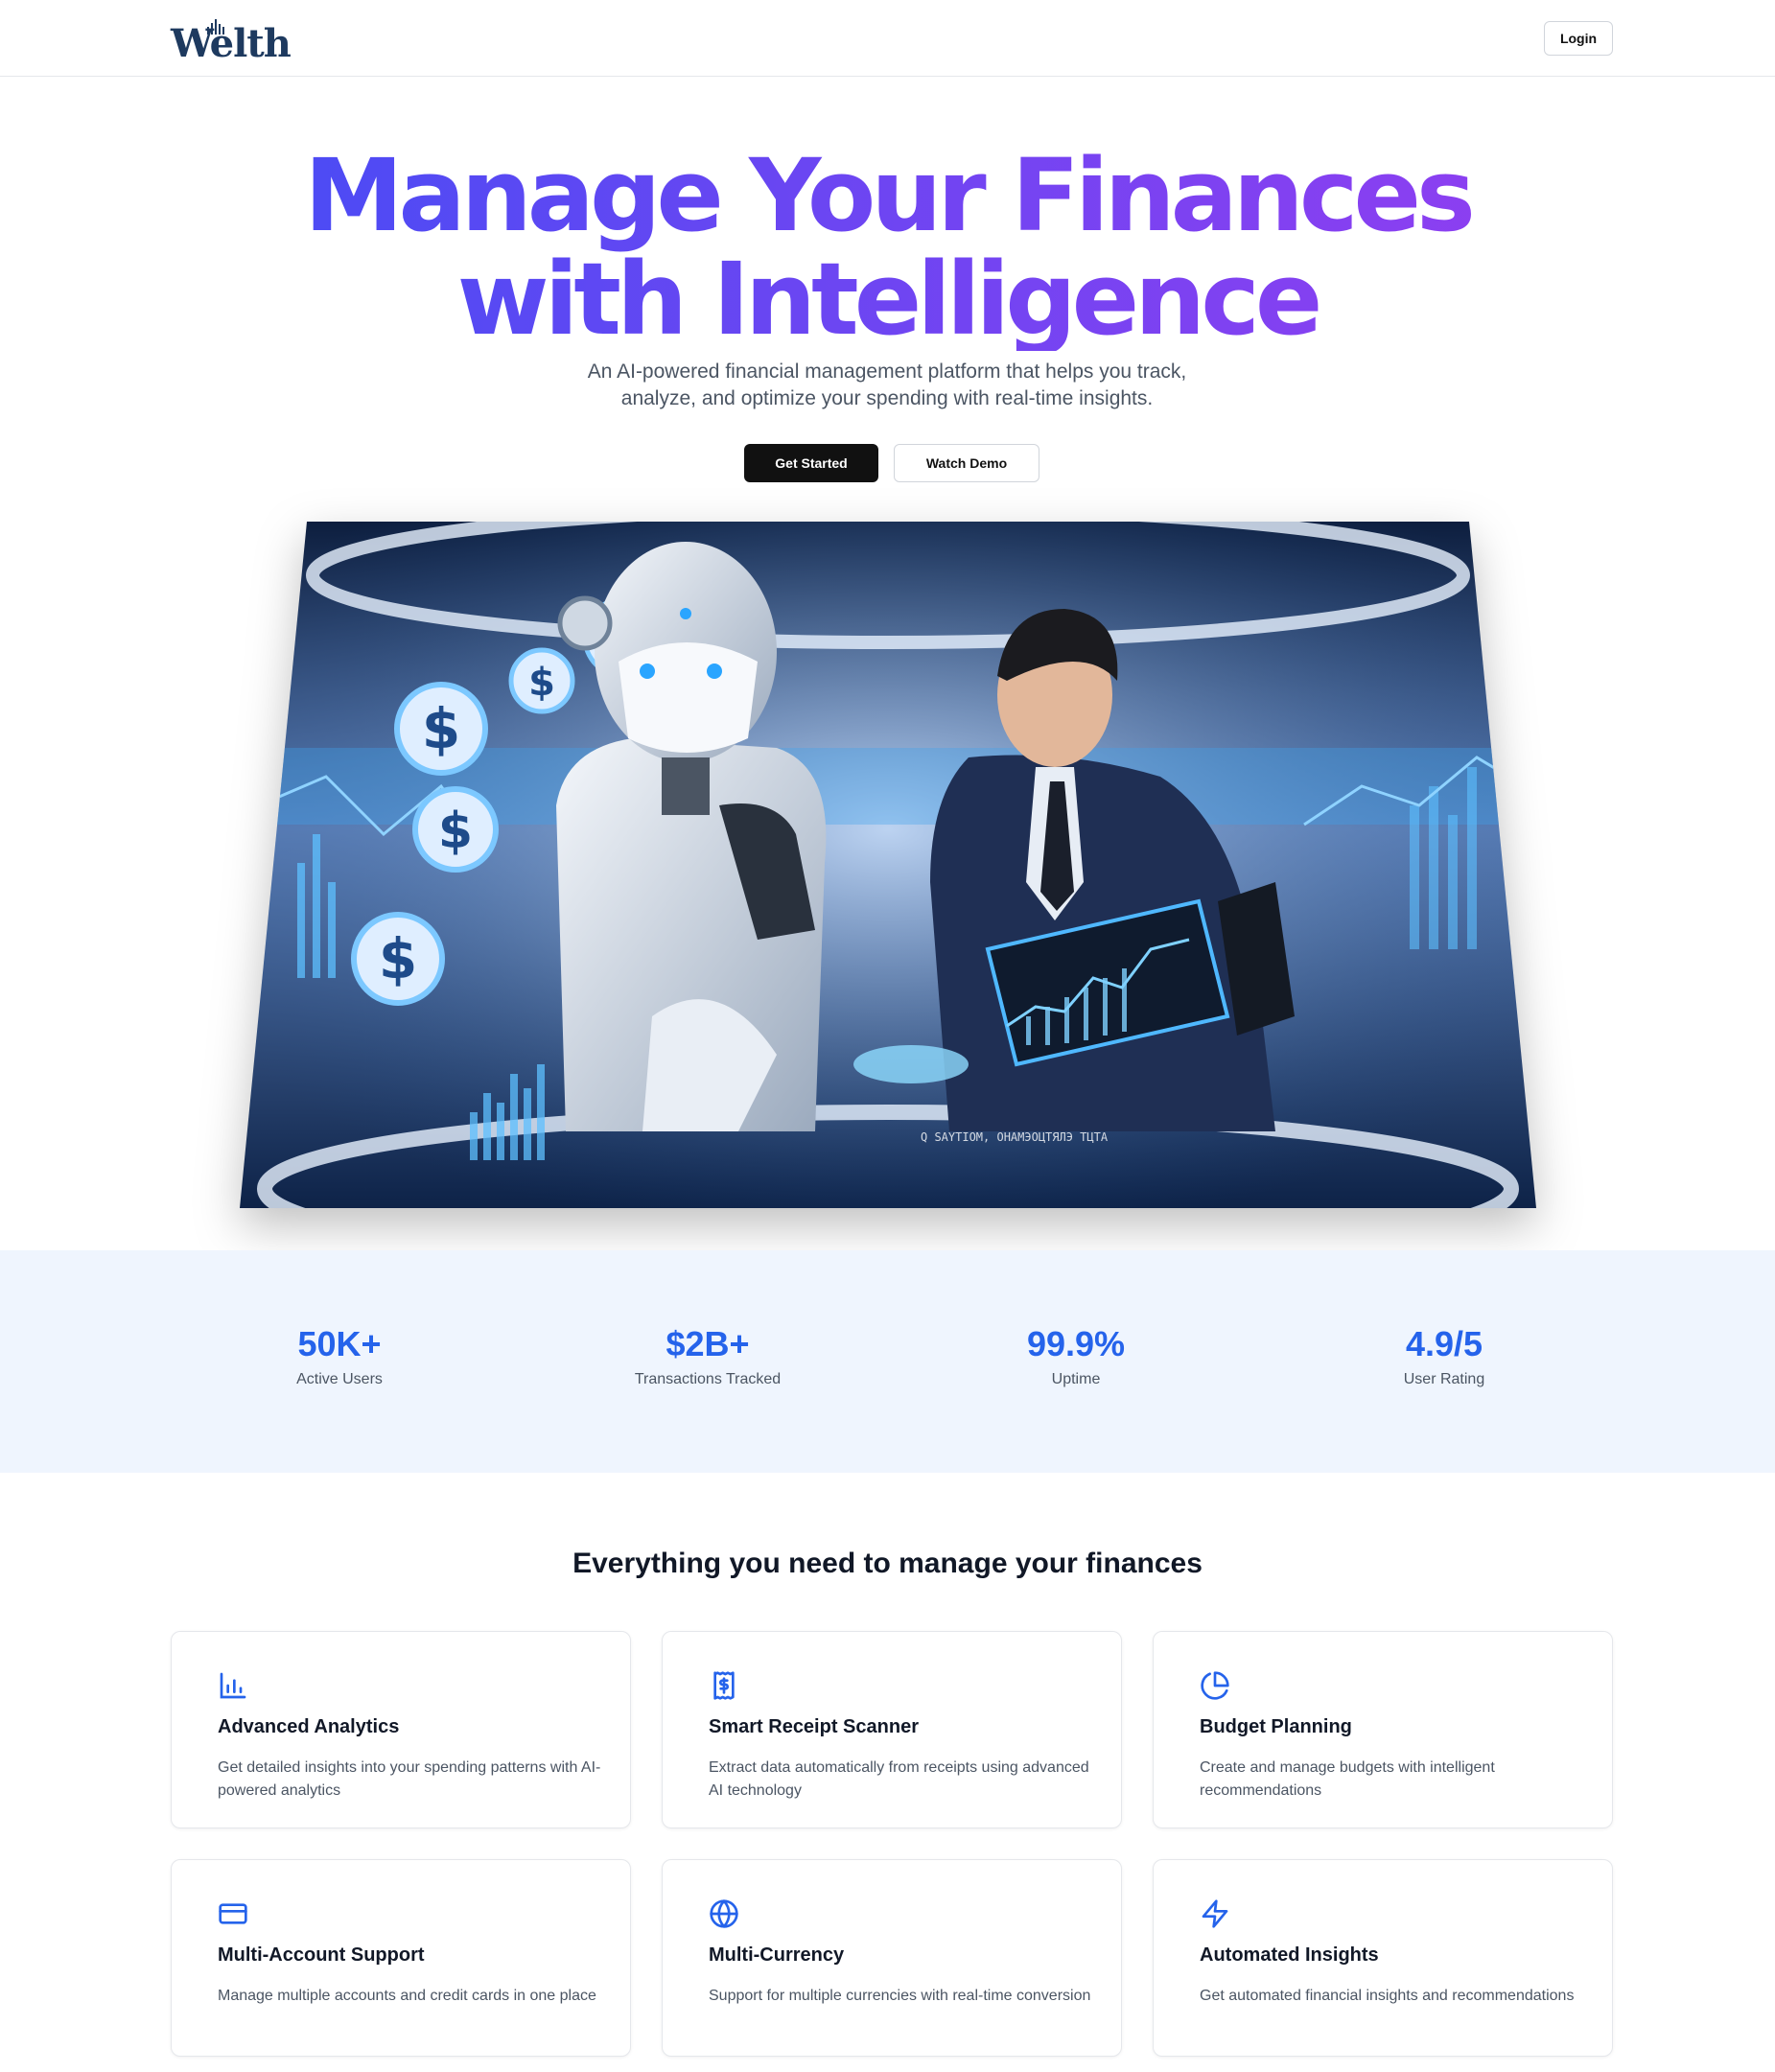  I want to click on logo-bars-icon, so click(215, 27).